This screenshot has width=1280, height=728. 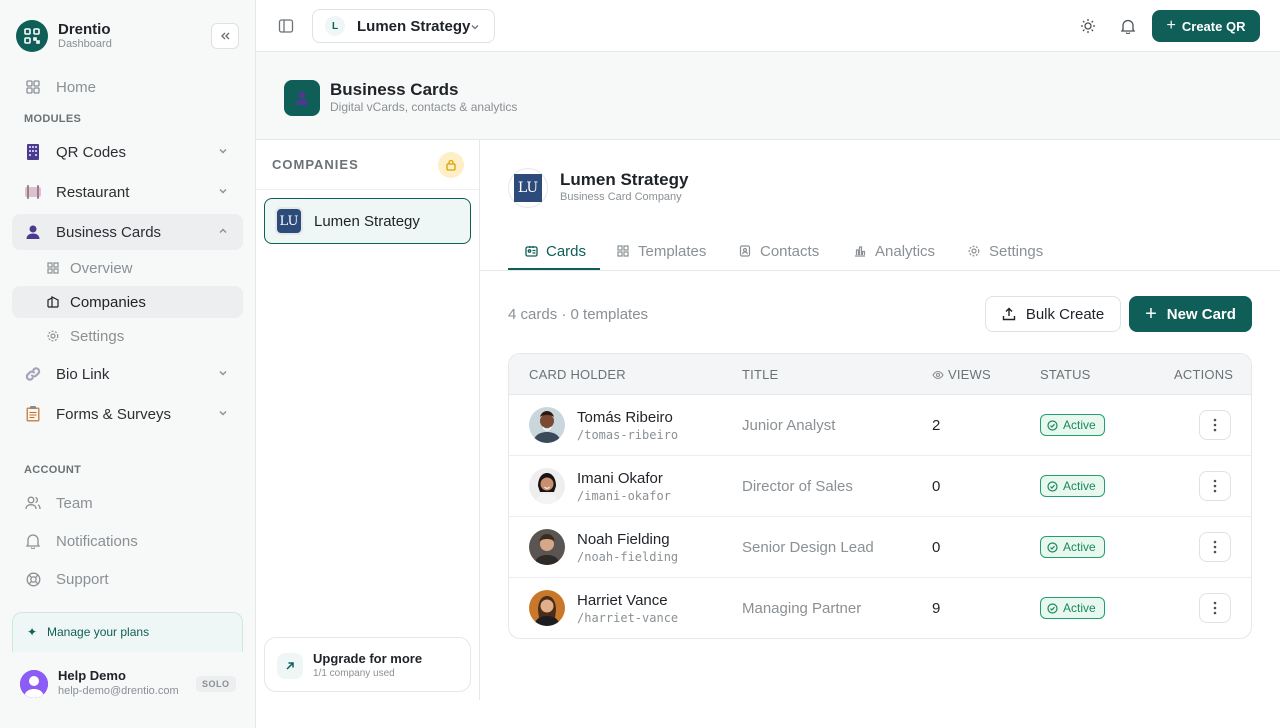 What do you see at coordinates (1088, 26) in the screenshot?
I see `sun-icon` at bounding box center [1088, 26].